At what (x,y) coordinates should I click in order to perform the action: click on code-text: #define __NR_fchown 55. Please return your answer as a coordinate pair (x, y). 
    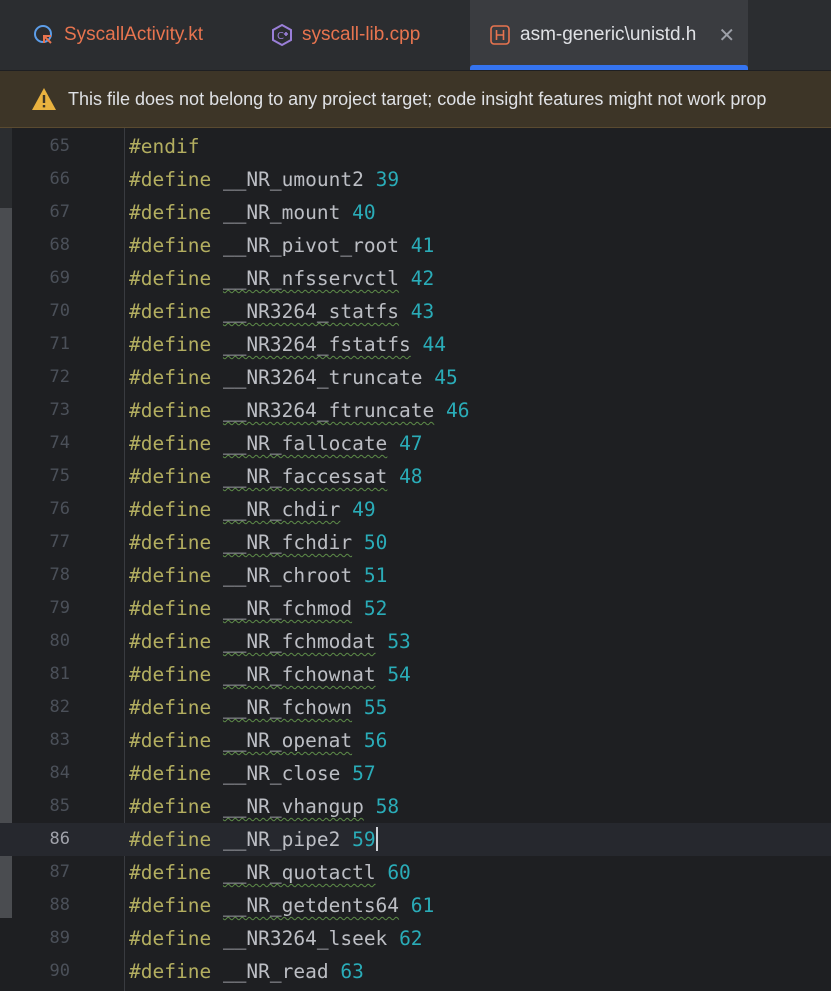
    Looking at the image, I should click on (258, 707).